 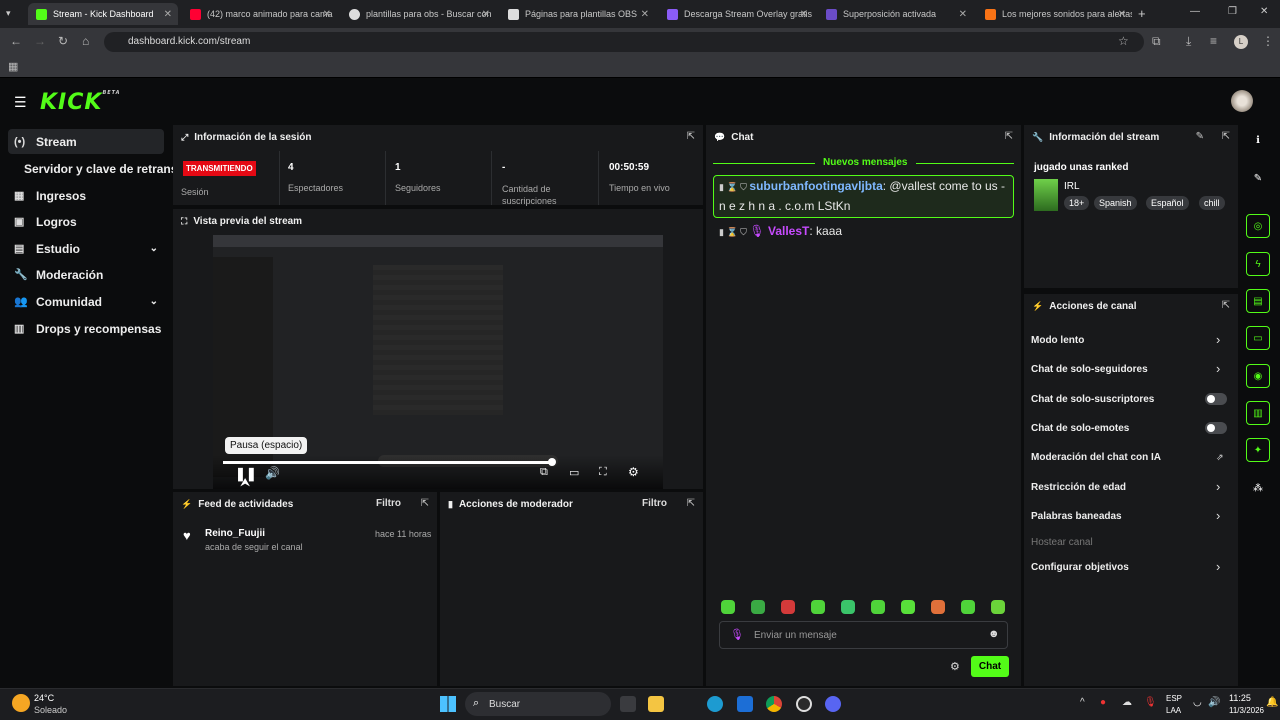 What do you see at coordinates (13, 66) in the screenshot?
I see `apps-grid-icon: ▦` at bounding box center [13, 66].